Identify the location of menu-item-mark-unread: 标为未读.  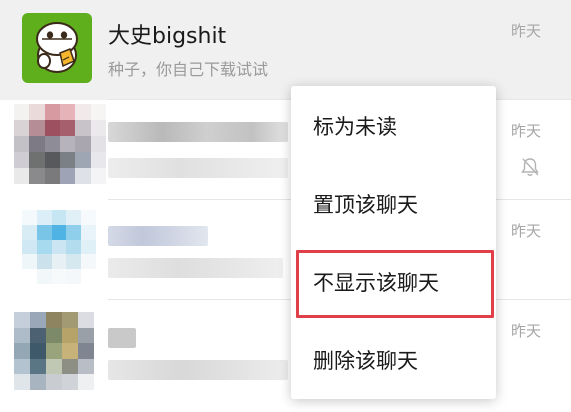
(393, 126).